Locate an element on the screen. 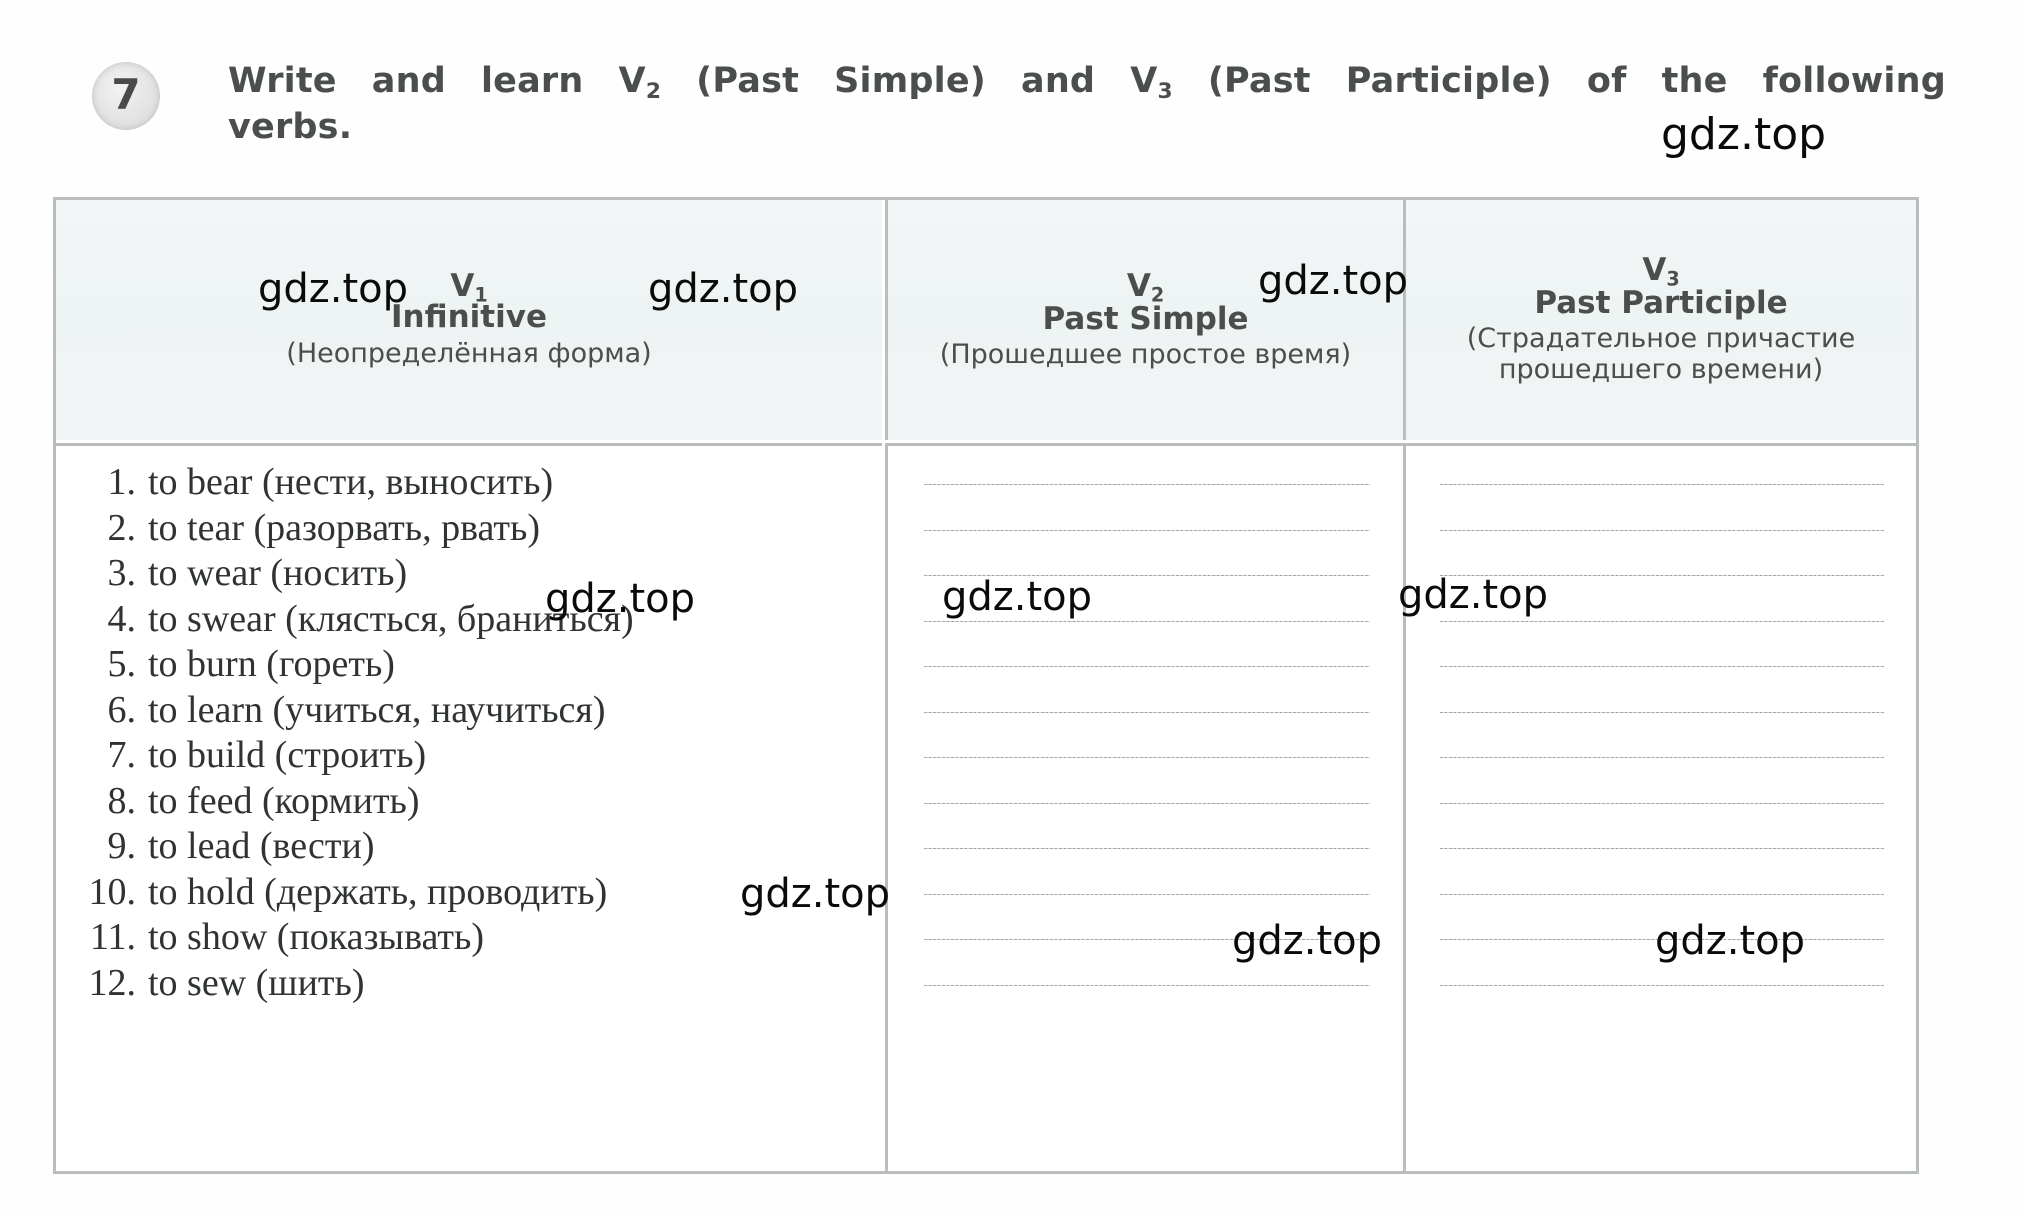 The height and width of the screenshot is (1215, 2025). verb-row-text: to swear (клясться, браниться) is located at coordinates (391, 618).